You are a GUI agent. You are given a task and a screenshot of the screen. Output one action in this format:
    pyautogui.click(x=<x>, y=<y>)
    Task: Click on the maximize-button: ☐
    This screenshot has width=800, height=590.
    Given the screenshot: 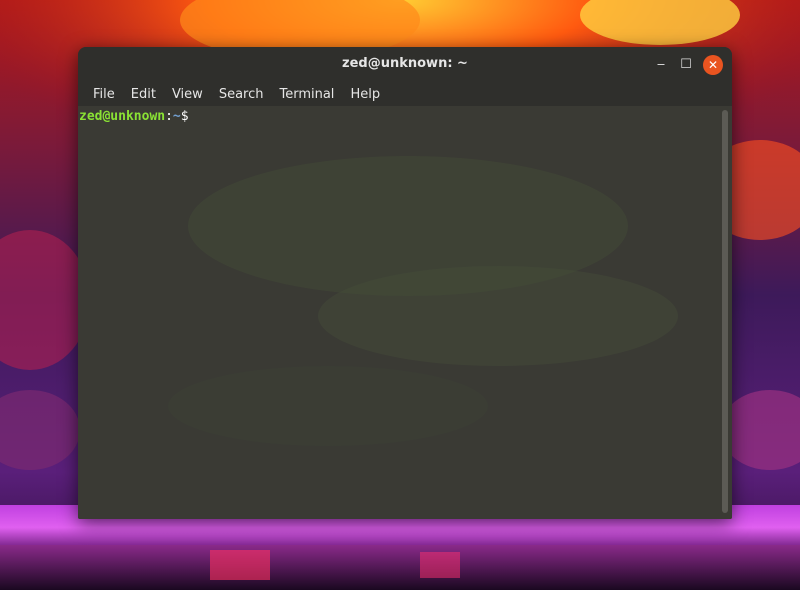 What is the action you would take?
    pyautogui.click(x=686, y=65)
    